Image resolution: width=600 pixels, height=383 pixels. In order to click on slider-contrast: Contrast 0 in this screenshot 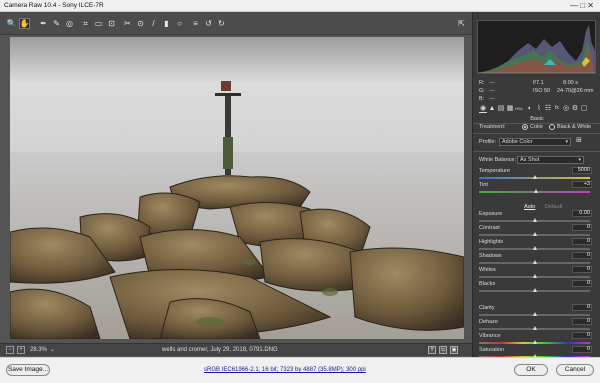, I will do `click(537, 231)`.